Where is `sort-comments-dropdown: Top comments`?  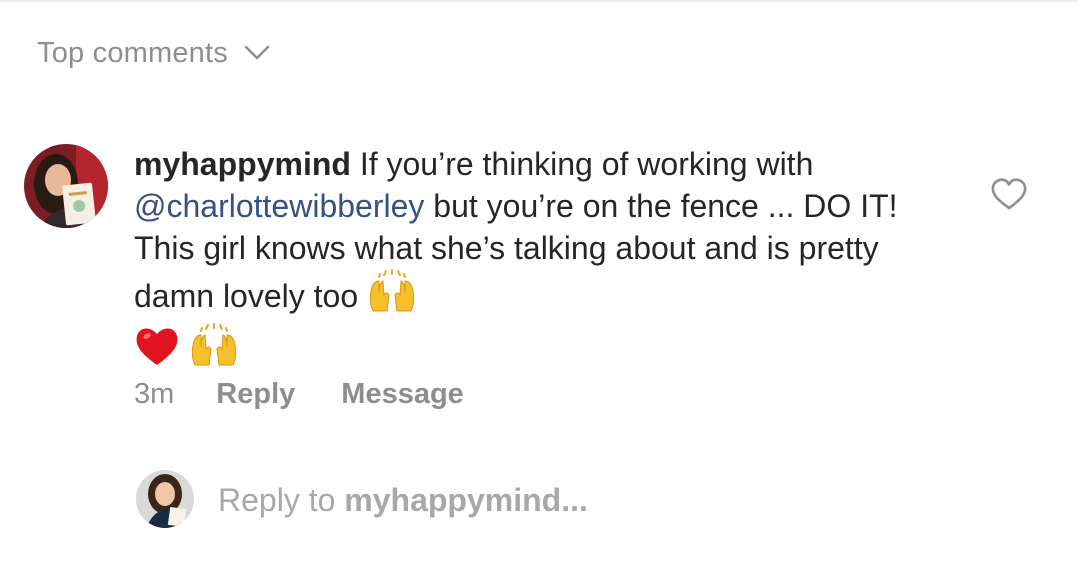
sort-comments-dropdown: Top comments is located at coordinates (153, 53).